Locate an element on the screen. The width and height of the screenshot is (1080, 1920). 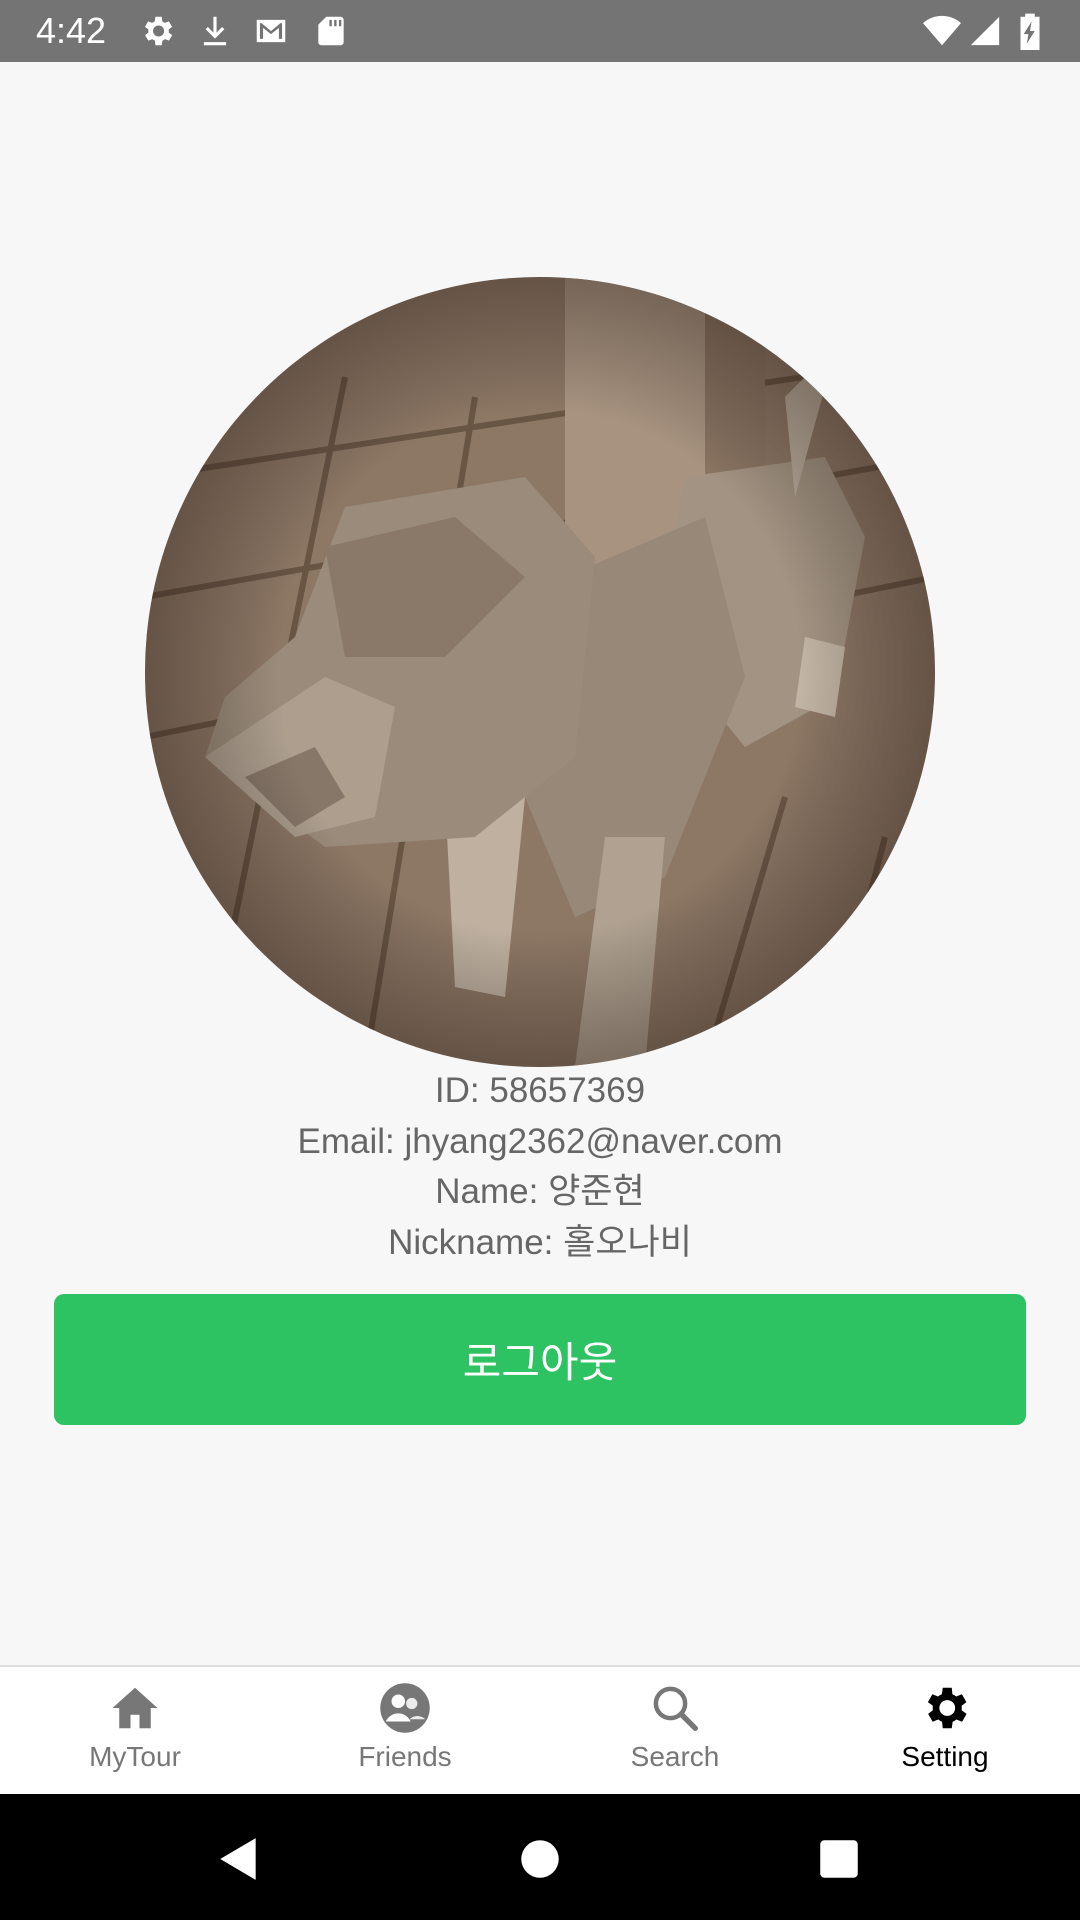
user-email-text: Email: jhyang2362@naver.com is located at coordinates (540, 1141).